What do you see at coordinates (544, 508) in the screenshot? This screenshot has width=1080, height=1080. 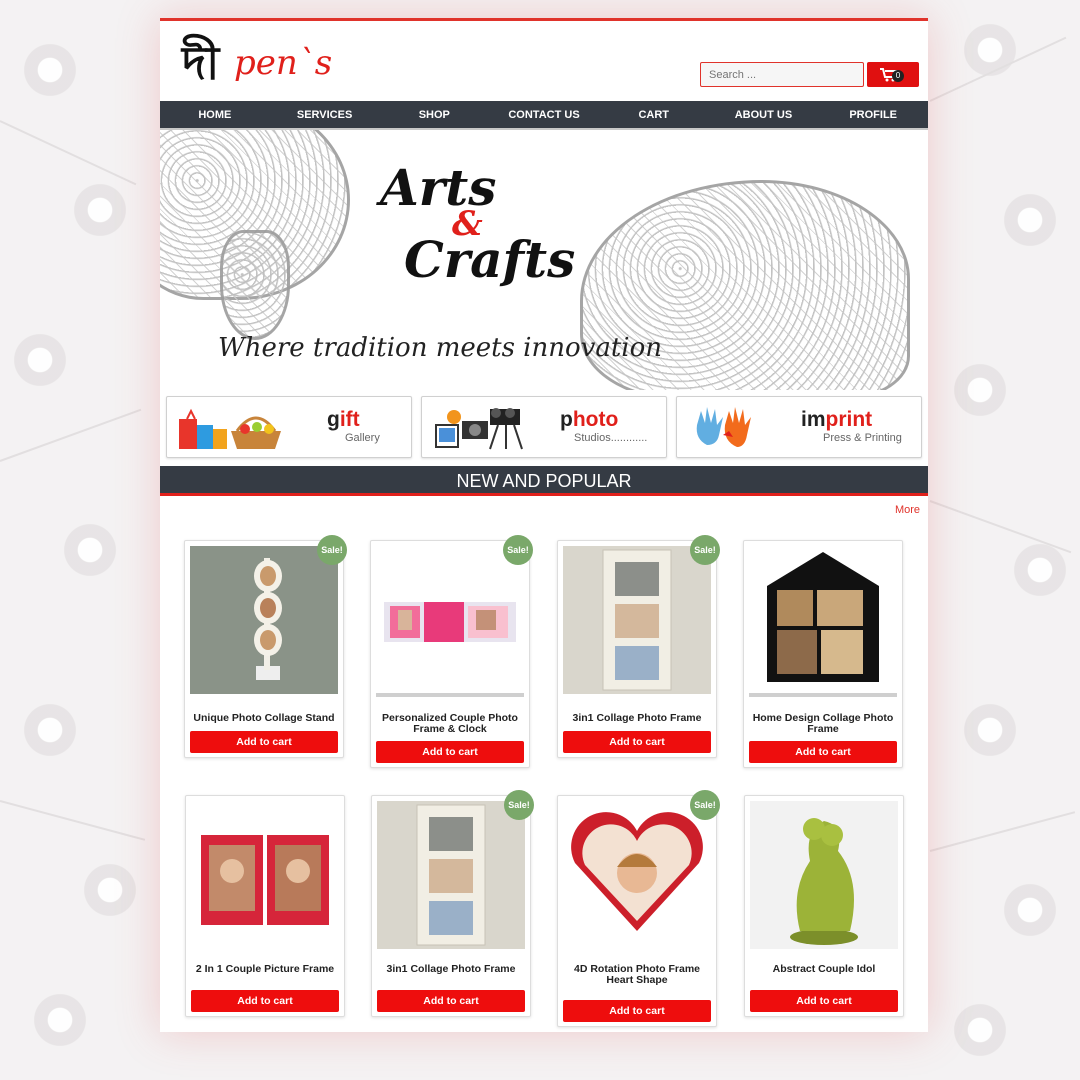 I see `more-link: More` at bounding box center [544, 508].